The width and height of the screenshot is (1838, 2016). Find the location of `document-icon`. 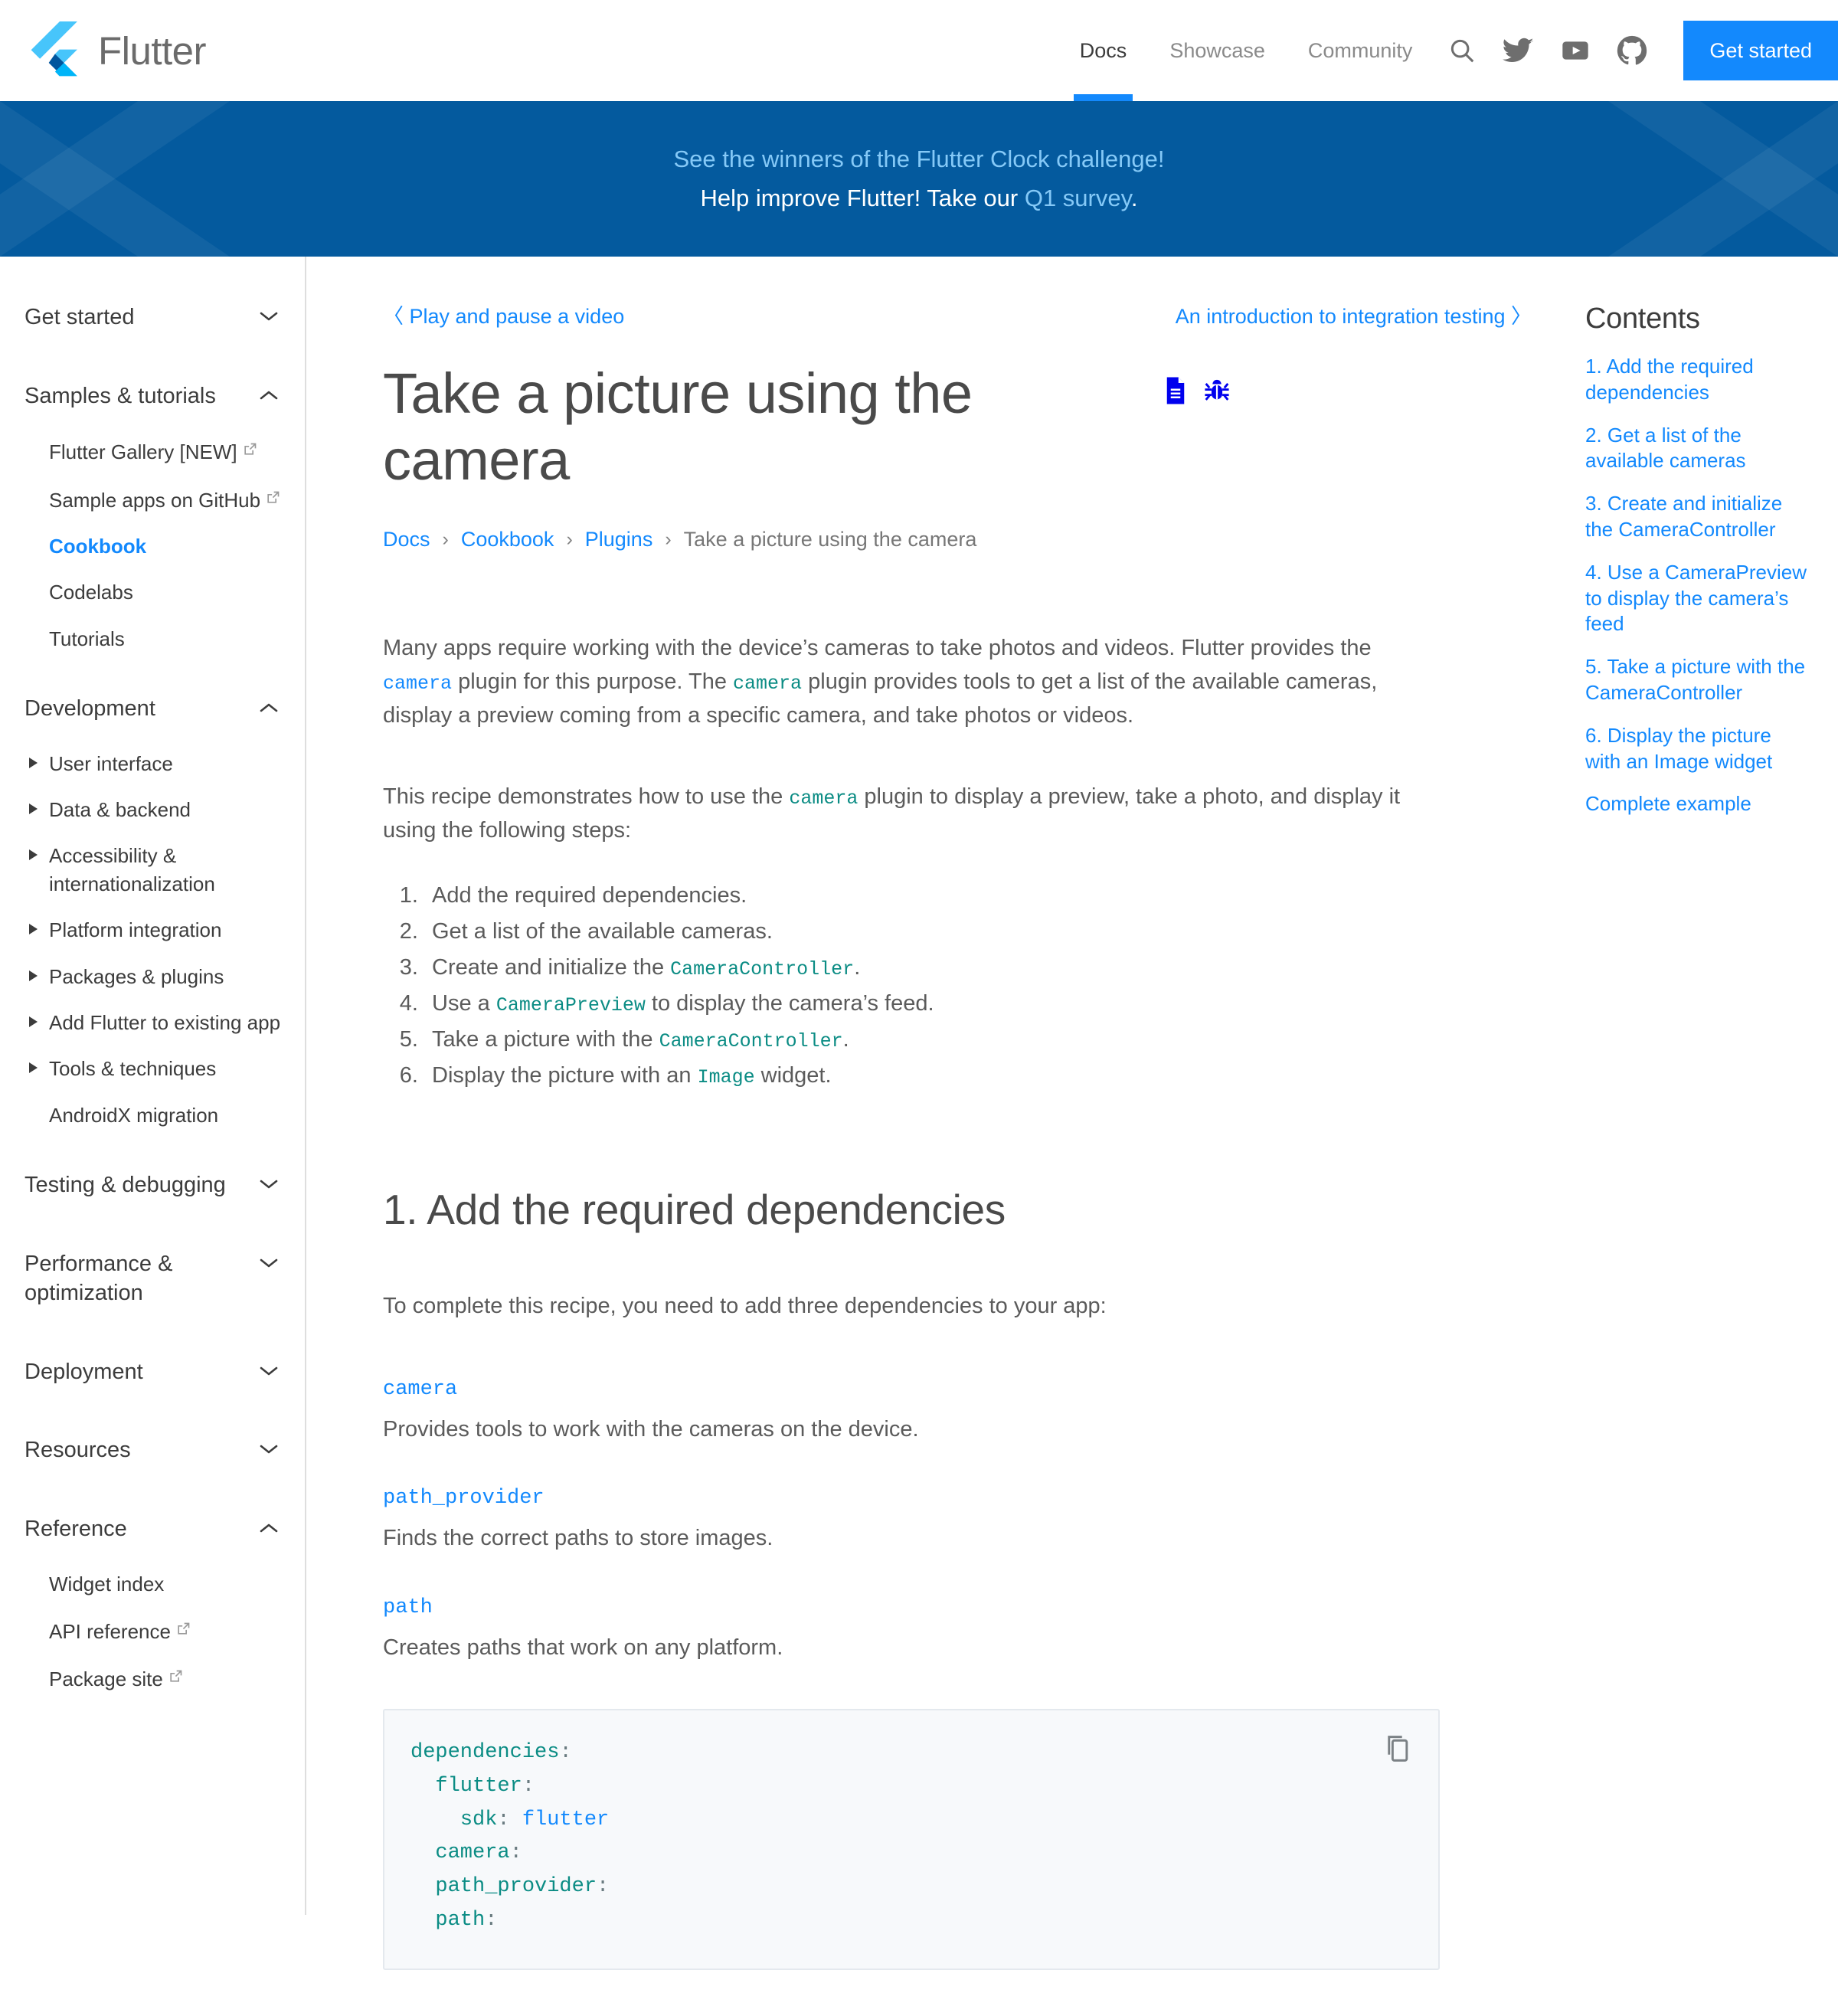

document-icon is located at coordinates (1176, 392).